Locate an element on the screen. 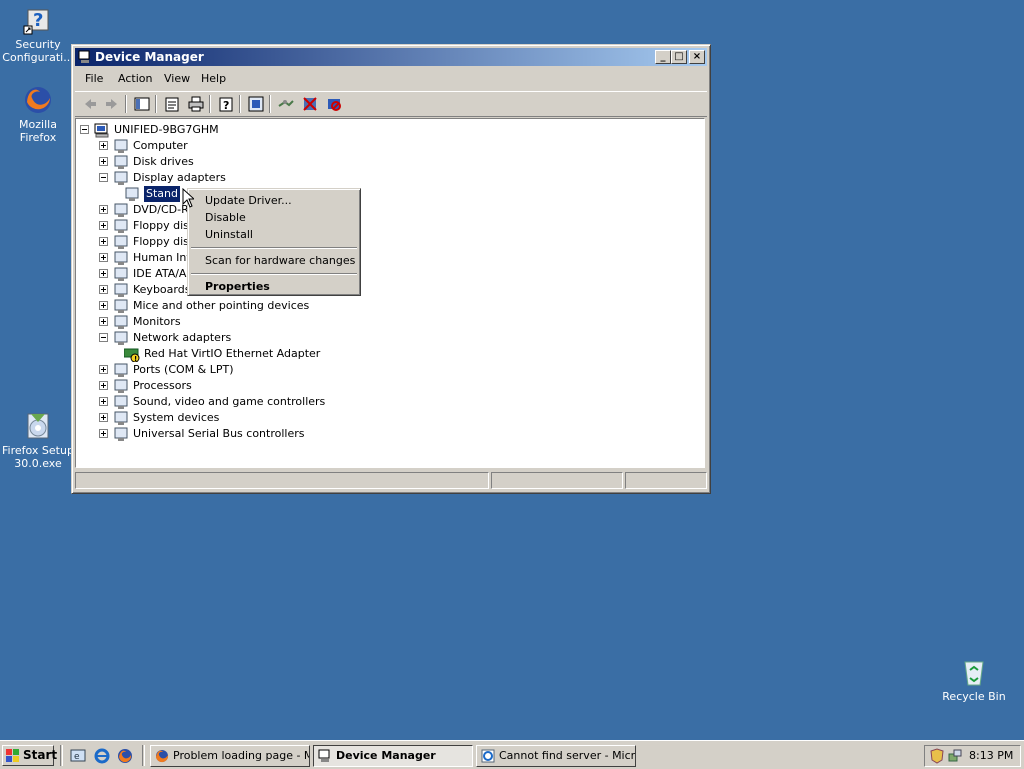 This screenshot has width=1024, height=769. tree-child-item: ! Red Hat VirtIO Ethernet Adapter is located at coordinates (409, 354).